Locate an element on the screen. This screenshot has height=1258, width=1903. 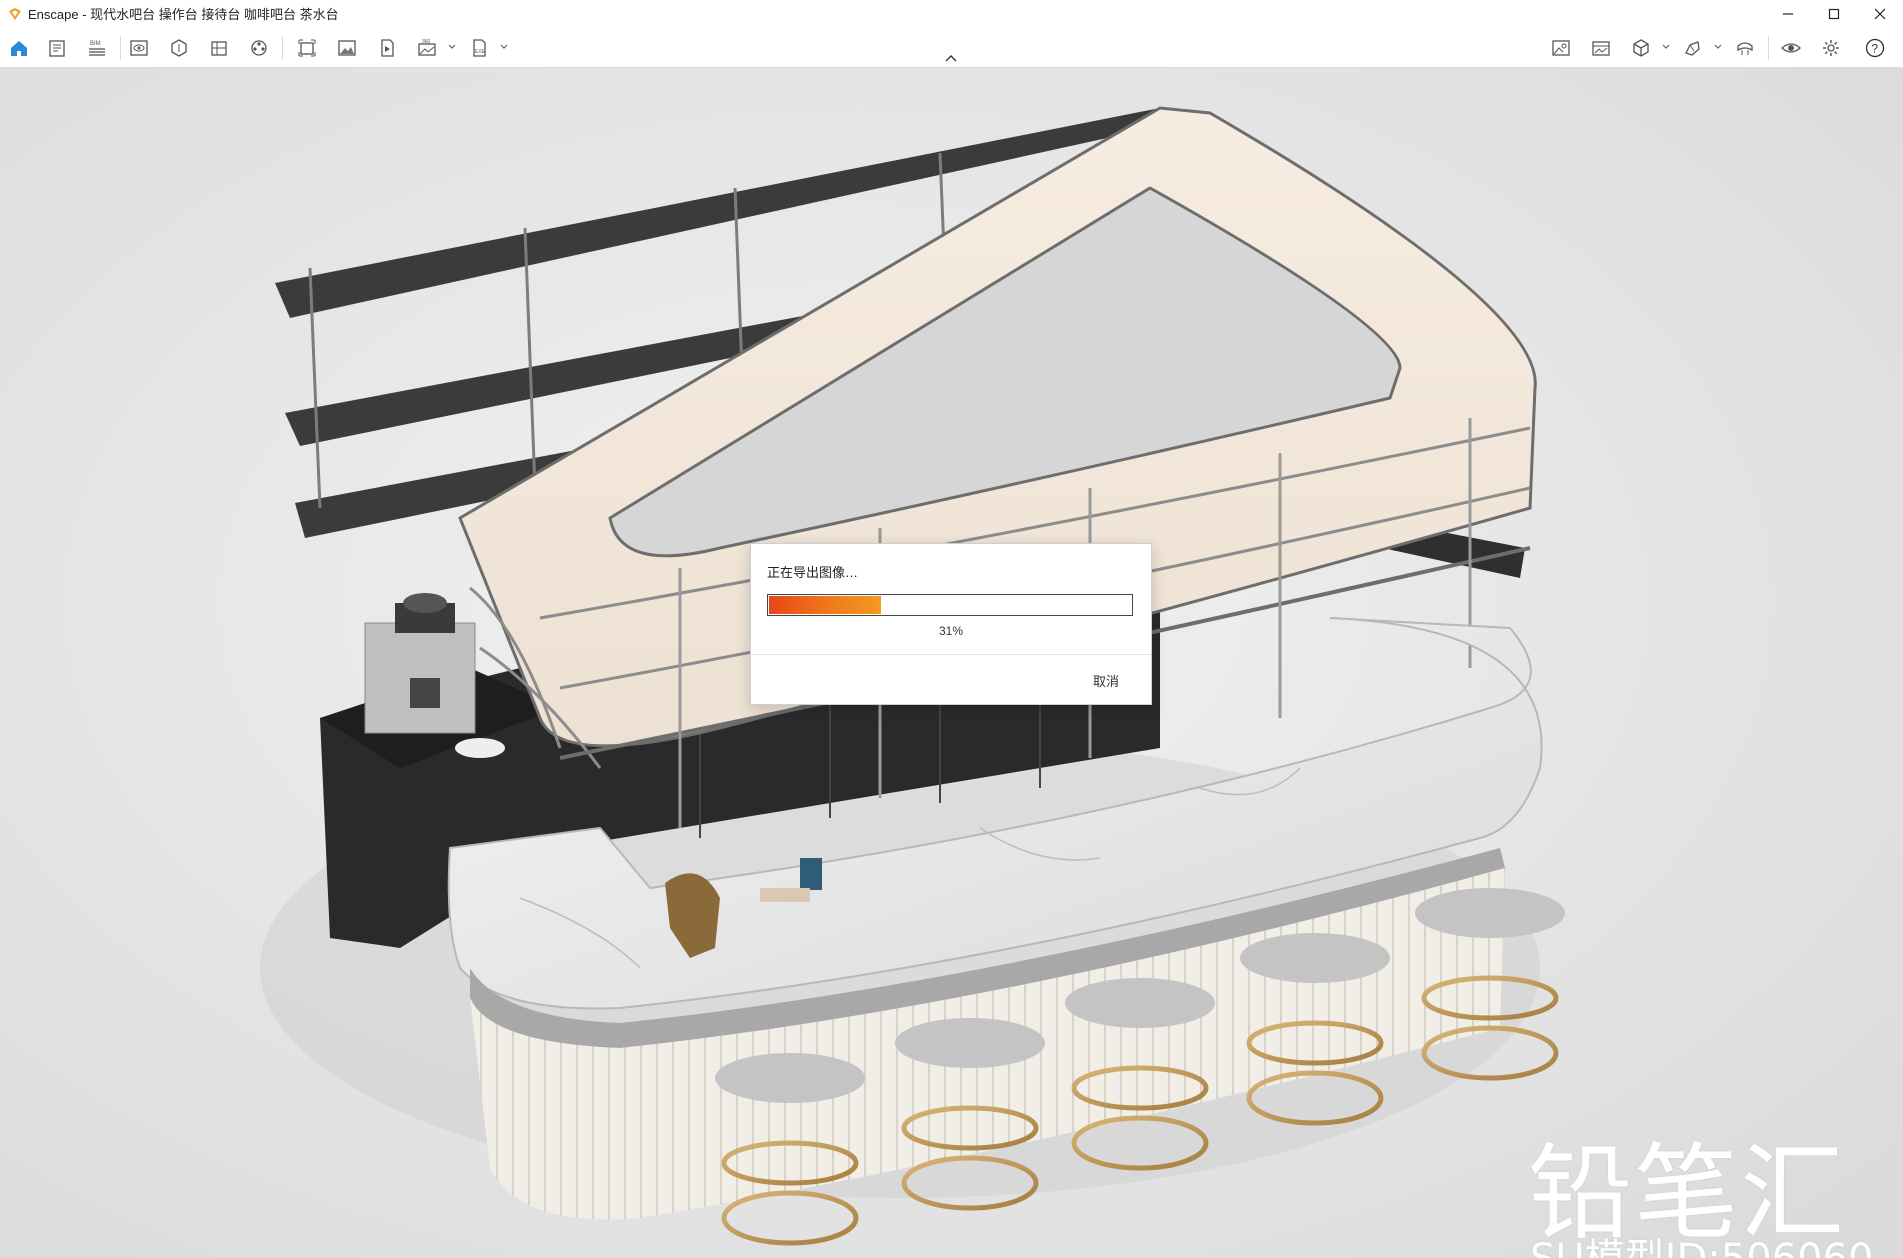
visual-settings-button is located at coordinates (139, 48).